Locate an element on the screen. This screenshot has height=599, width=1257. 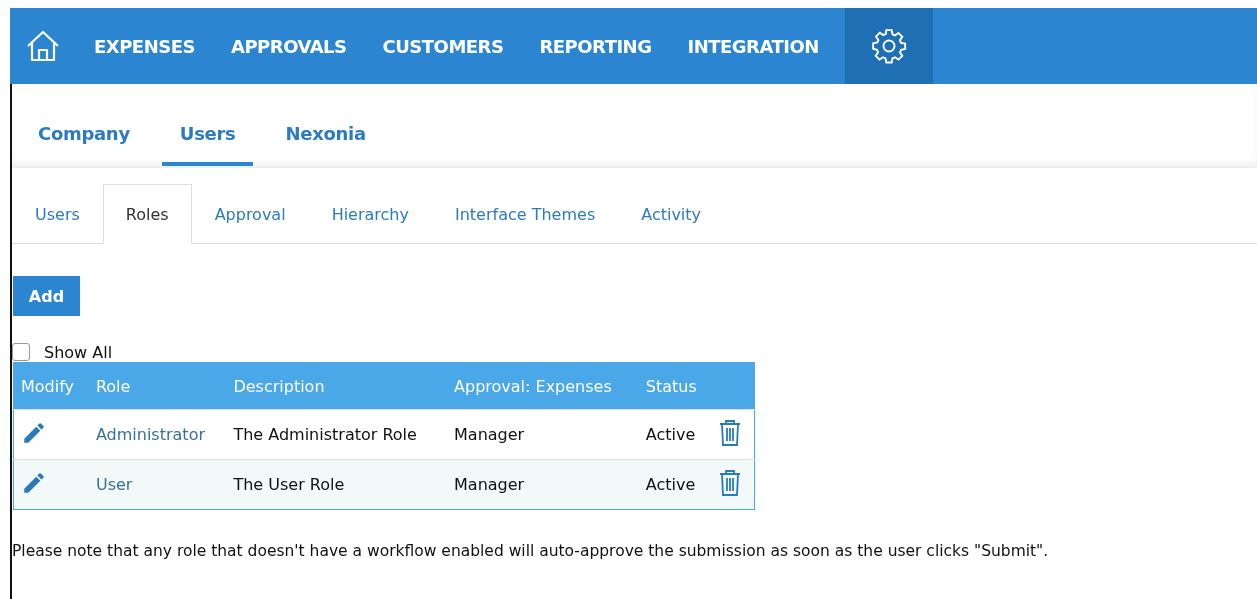
table-cell: The Administrator Role is located at coordinates (325, 434).